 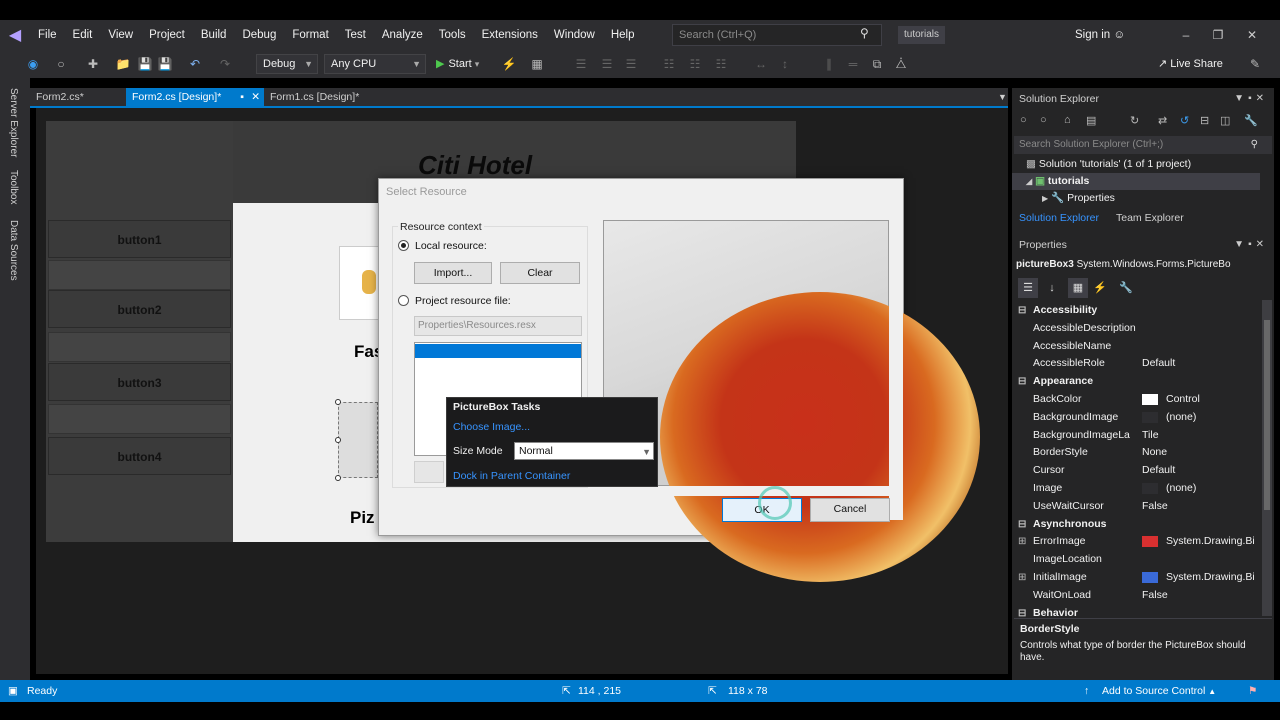 I want to click on back-icon: ○, so click(x=1023, y=120).